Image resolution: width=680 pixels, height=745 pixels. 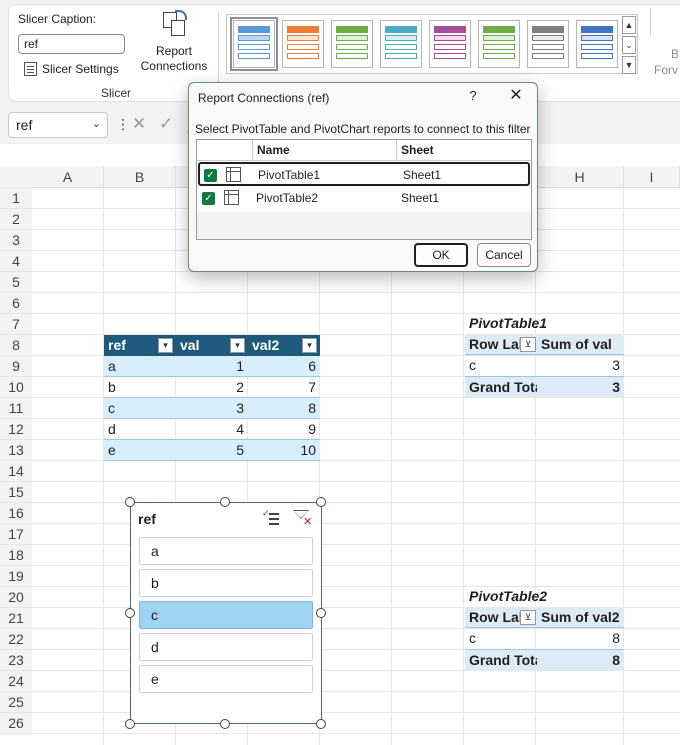 What do you see at coordinates (16, 660) in the screenshot?
I see `row-header-23: 23` at bounding box center [16, 660].